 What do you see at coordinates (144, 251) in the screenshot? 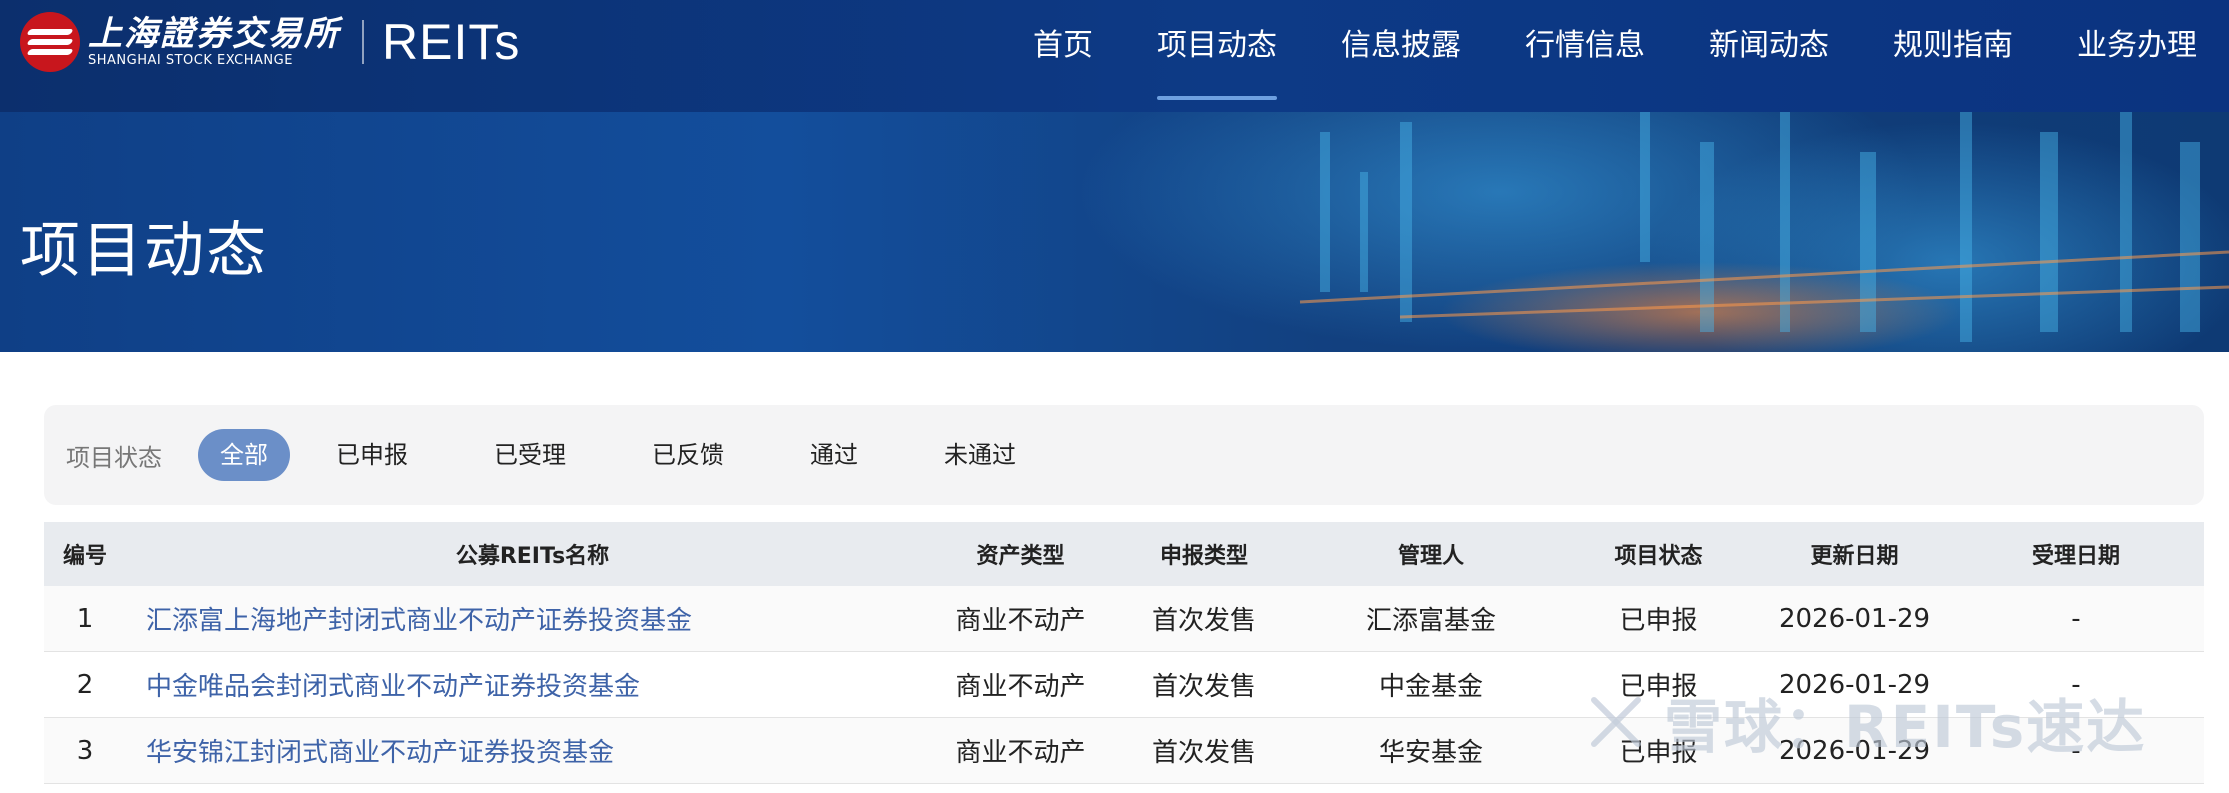
I see `page-title: 项目动态` at bounding box center [144, 251].